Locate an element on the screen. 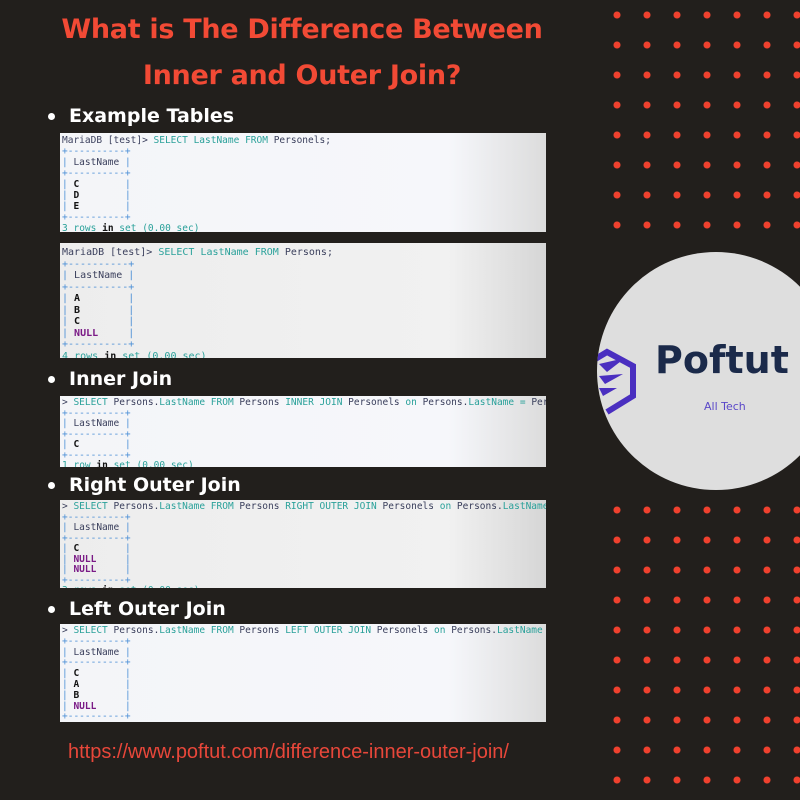  title-line-2: Inner and Outer Join? is located at coordinates (302, 75).